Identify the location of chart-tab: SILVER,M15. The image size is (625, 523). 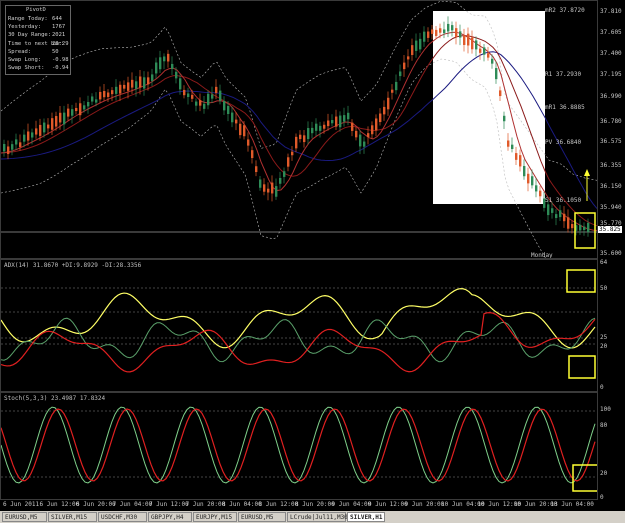
(72, 517).